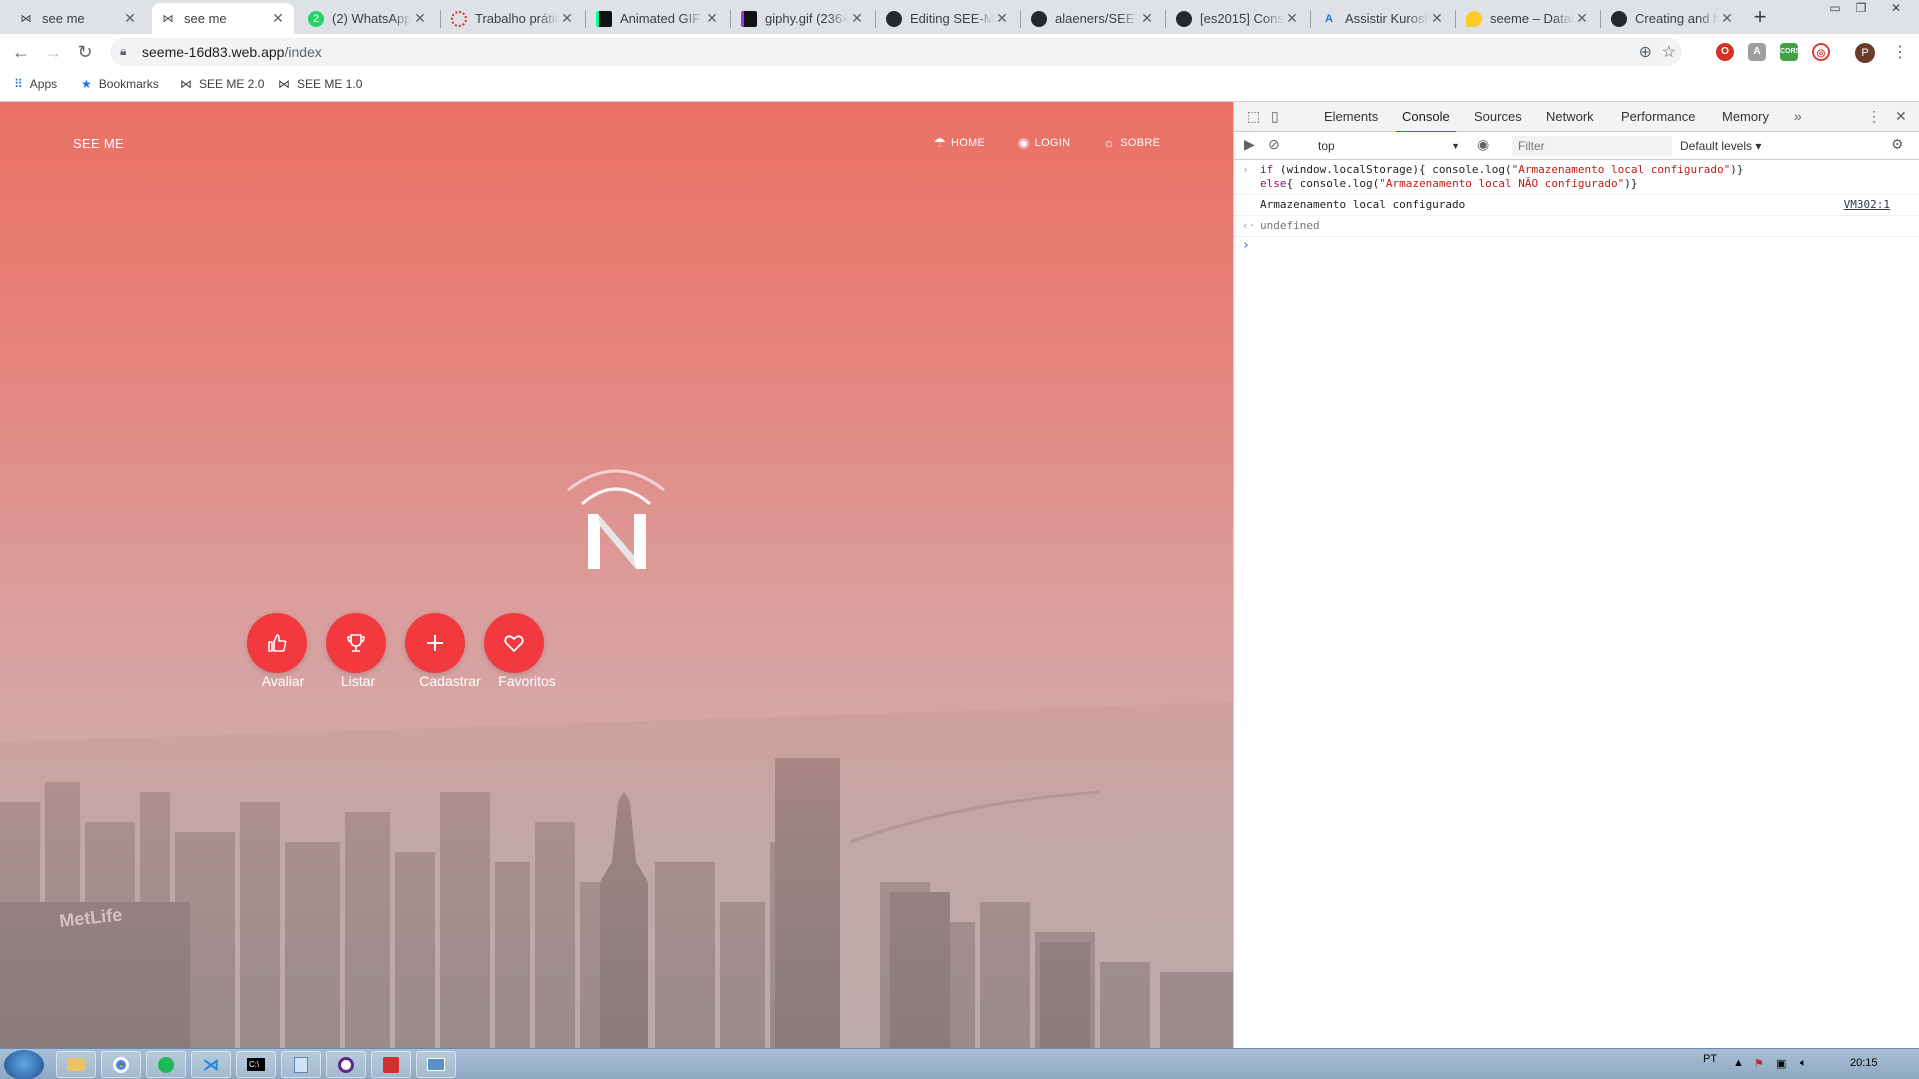 The width and height of the screenshot is (1919, 1079). Describe the element at coordinates (1274, 144) in the screenshot. I see `clear-console-icon: ⊘` at that location.